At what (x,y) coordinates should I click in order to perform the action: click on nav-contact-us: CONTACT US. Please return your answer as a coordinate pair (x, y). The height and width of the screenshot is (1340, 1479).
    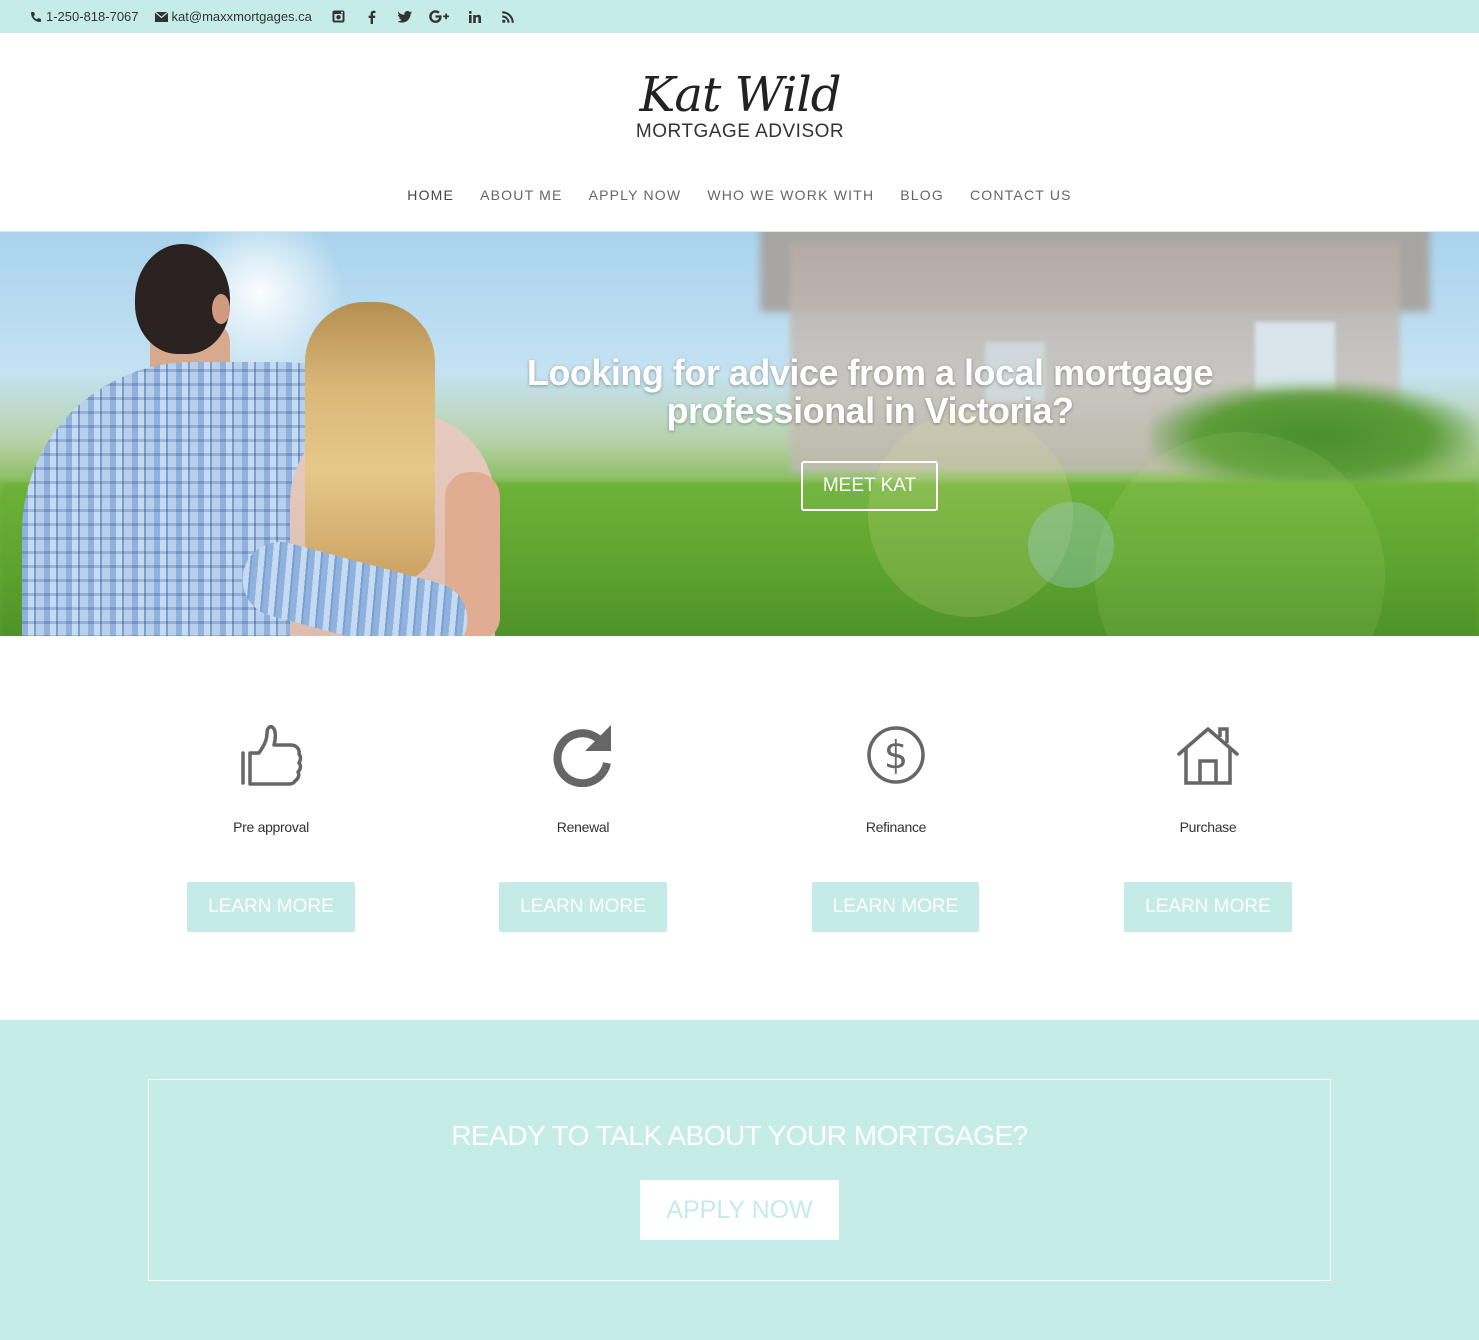
    Looking at the image, I should click on (1021, 195).